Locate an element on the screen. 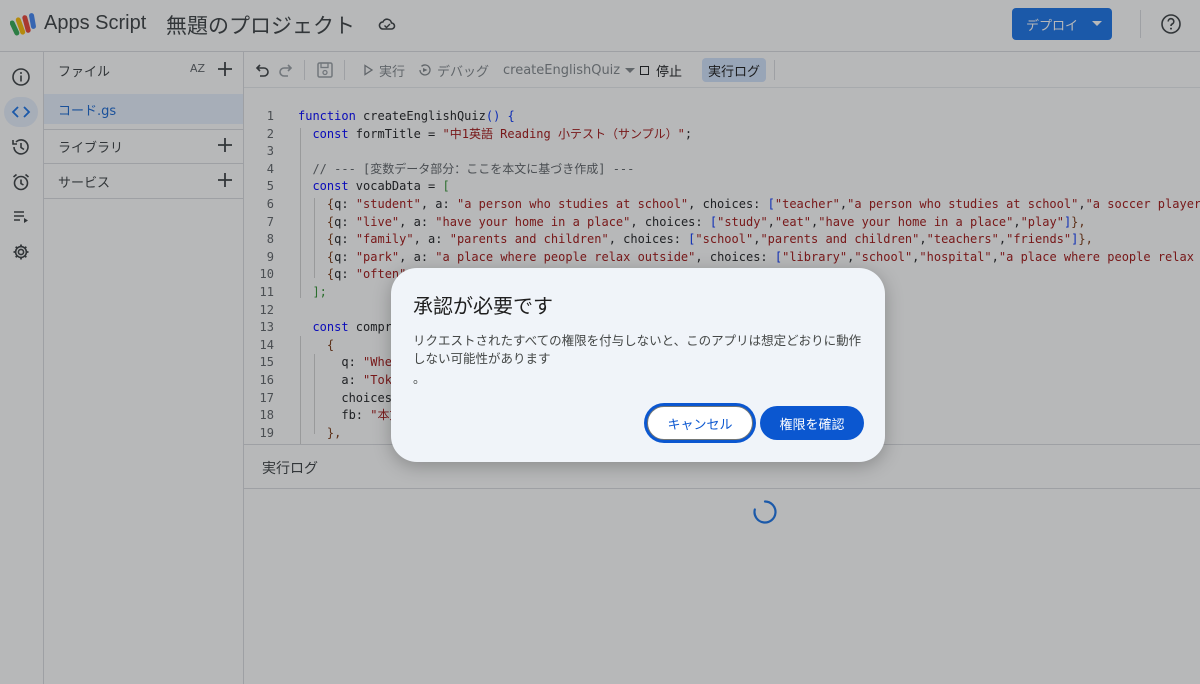 The width and height of the screenshot is (1200, 684). dialog-title: 承認が必要です is located at coordinates (483, 306).